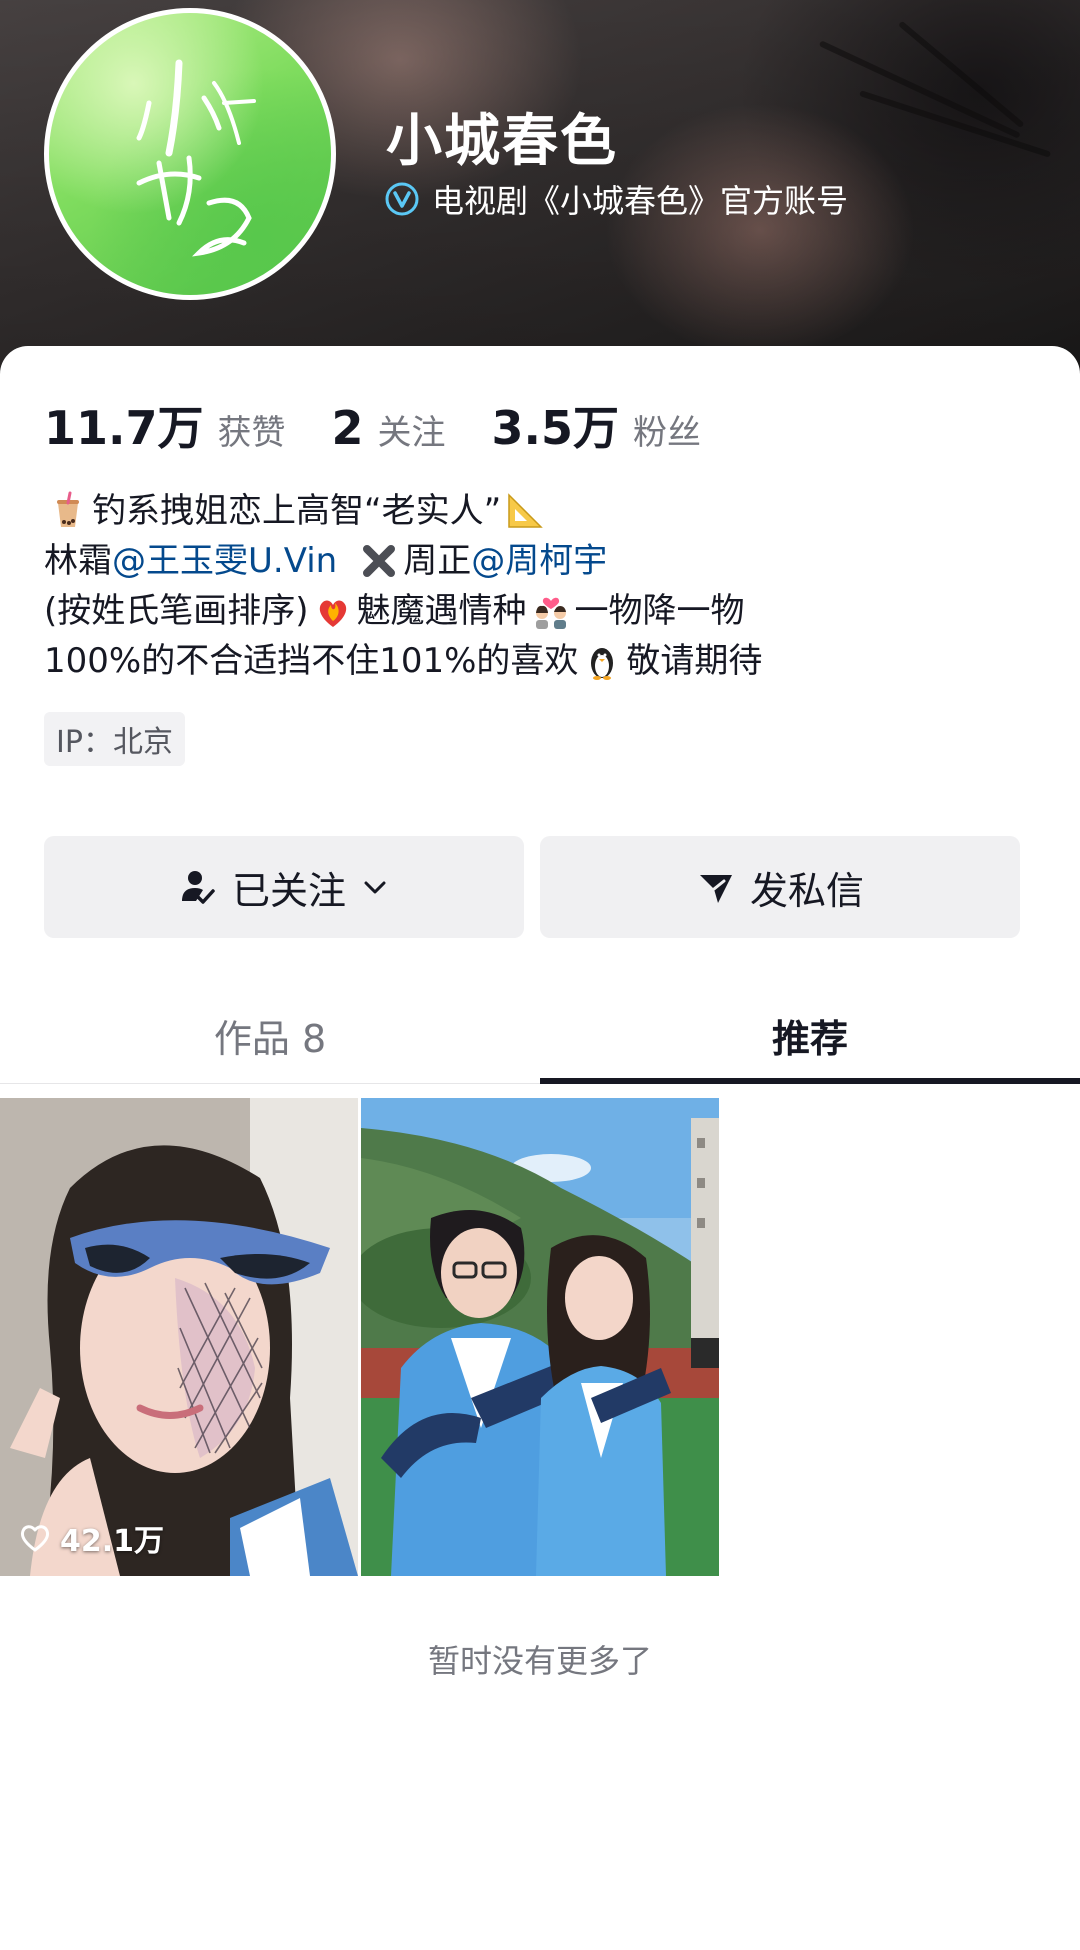 The image size is (1080, 1950). Describe the element at coordinates (402, 199) in the screenshot. I see `verified-badge-icon` at that location.